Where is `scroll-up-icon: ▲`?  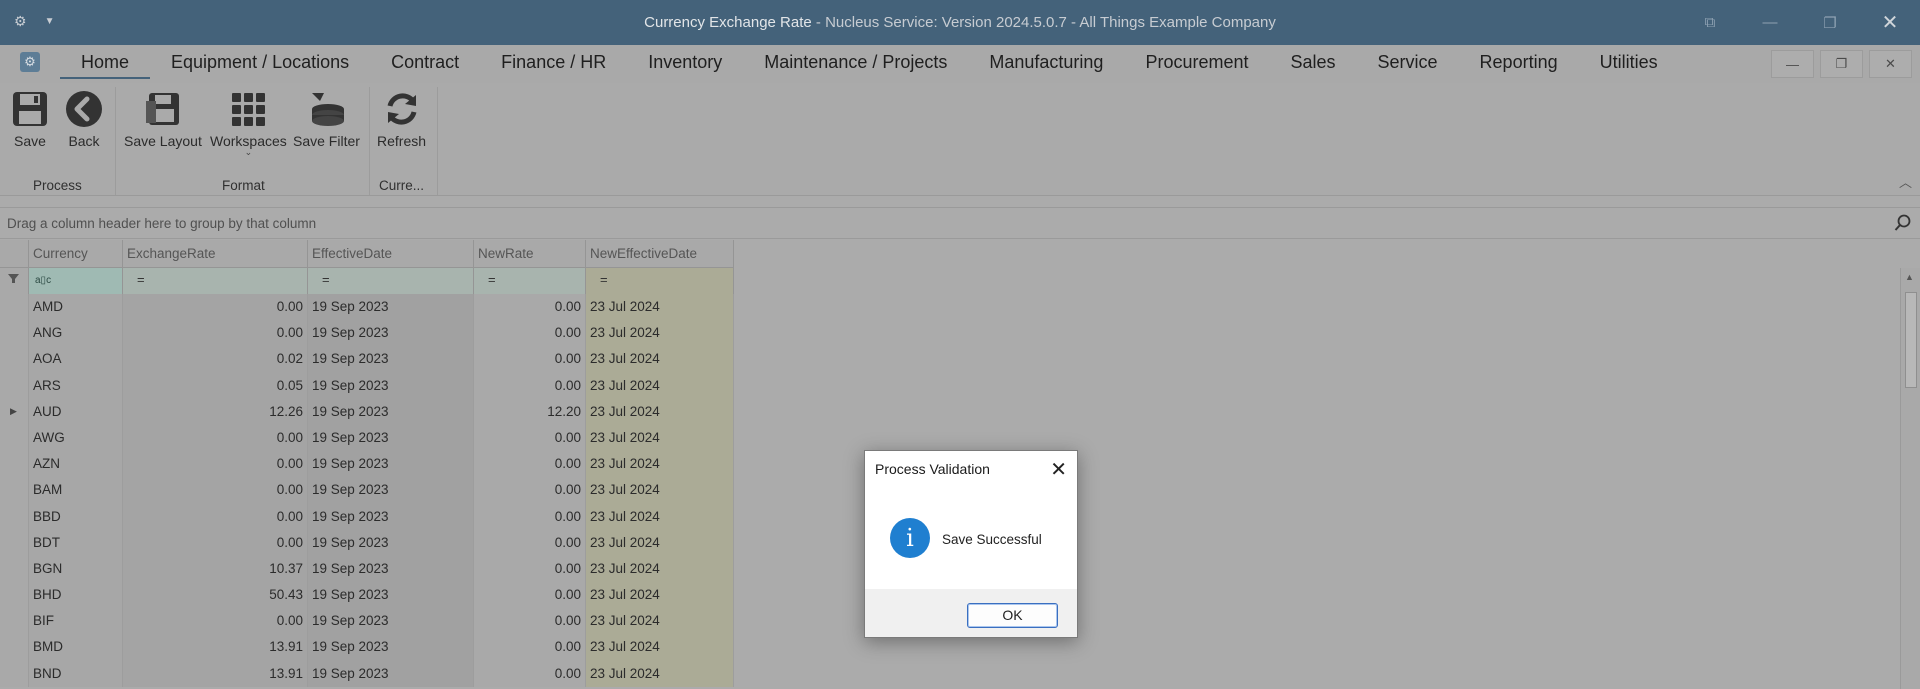
scroll-up-icon: ▲ is located at coordinates (1909, 277).